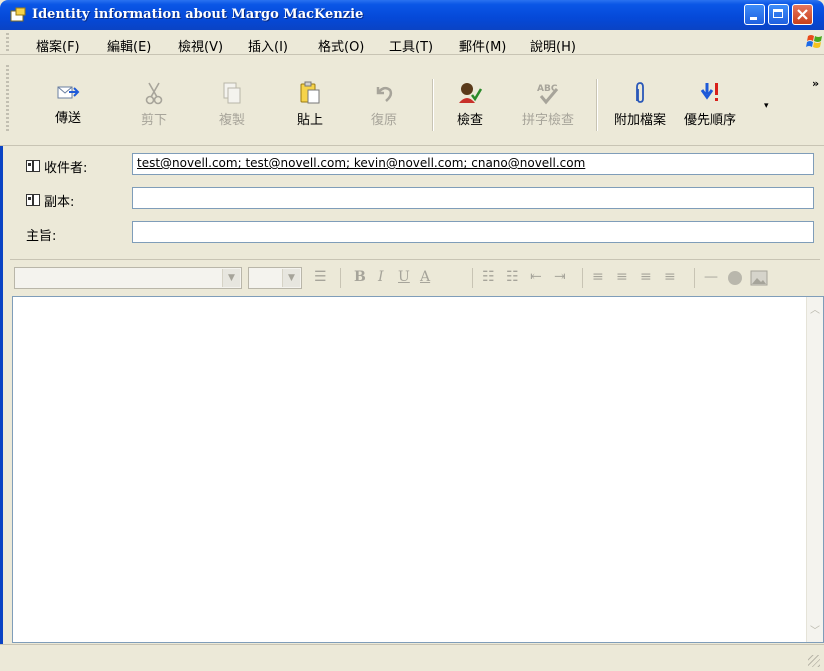  I want to click on formatting-toolbar: ▼ ▼ ☰ B I U A ☷ ☷ ⇤ ⇥ ≡ ≡ ≡ ≡ —, so click(415, 277).